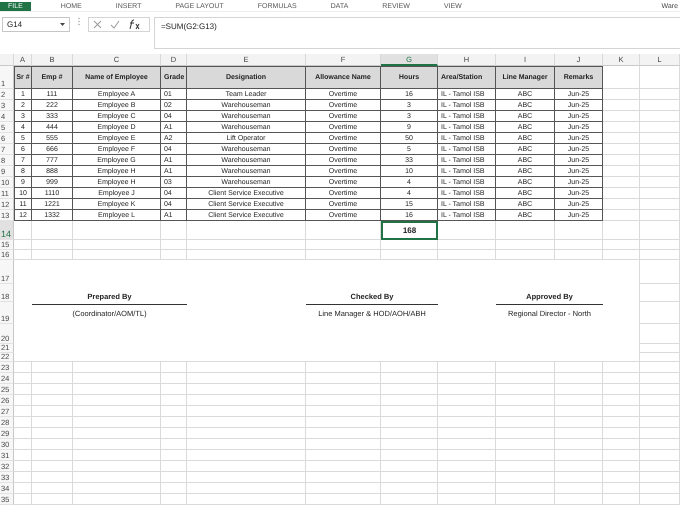  Describe the element at coordinates (7, 230) in the screenshot. I see `row-number: 14` at that location.